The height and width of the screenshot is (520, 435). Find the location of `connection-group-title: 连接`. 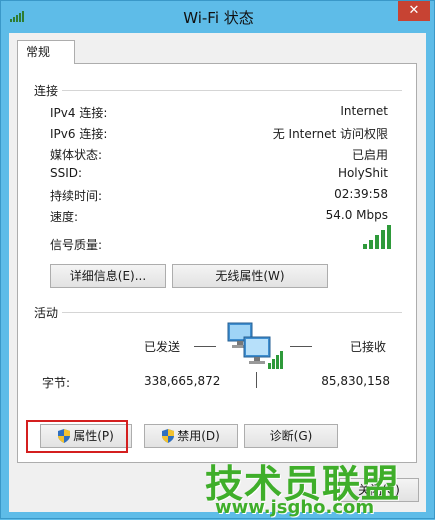

connection-group-title: 连接 is located at coordinates (46, 91).